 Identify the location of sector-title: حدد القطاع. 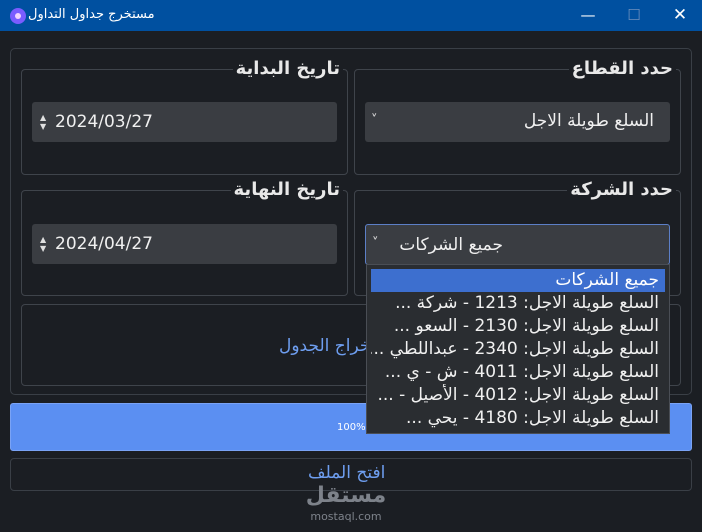
(622, 68).